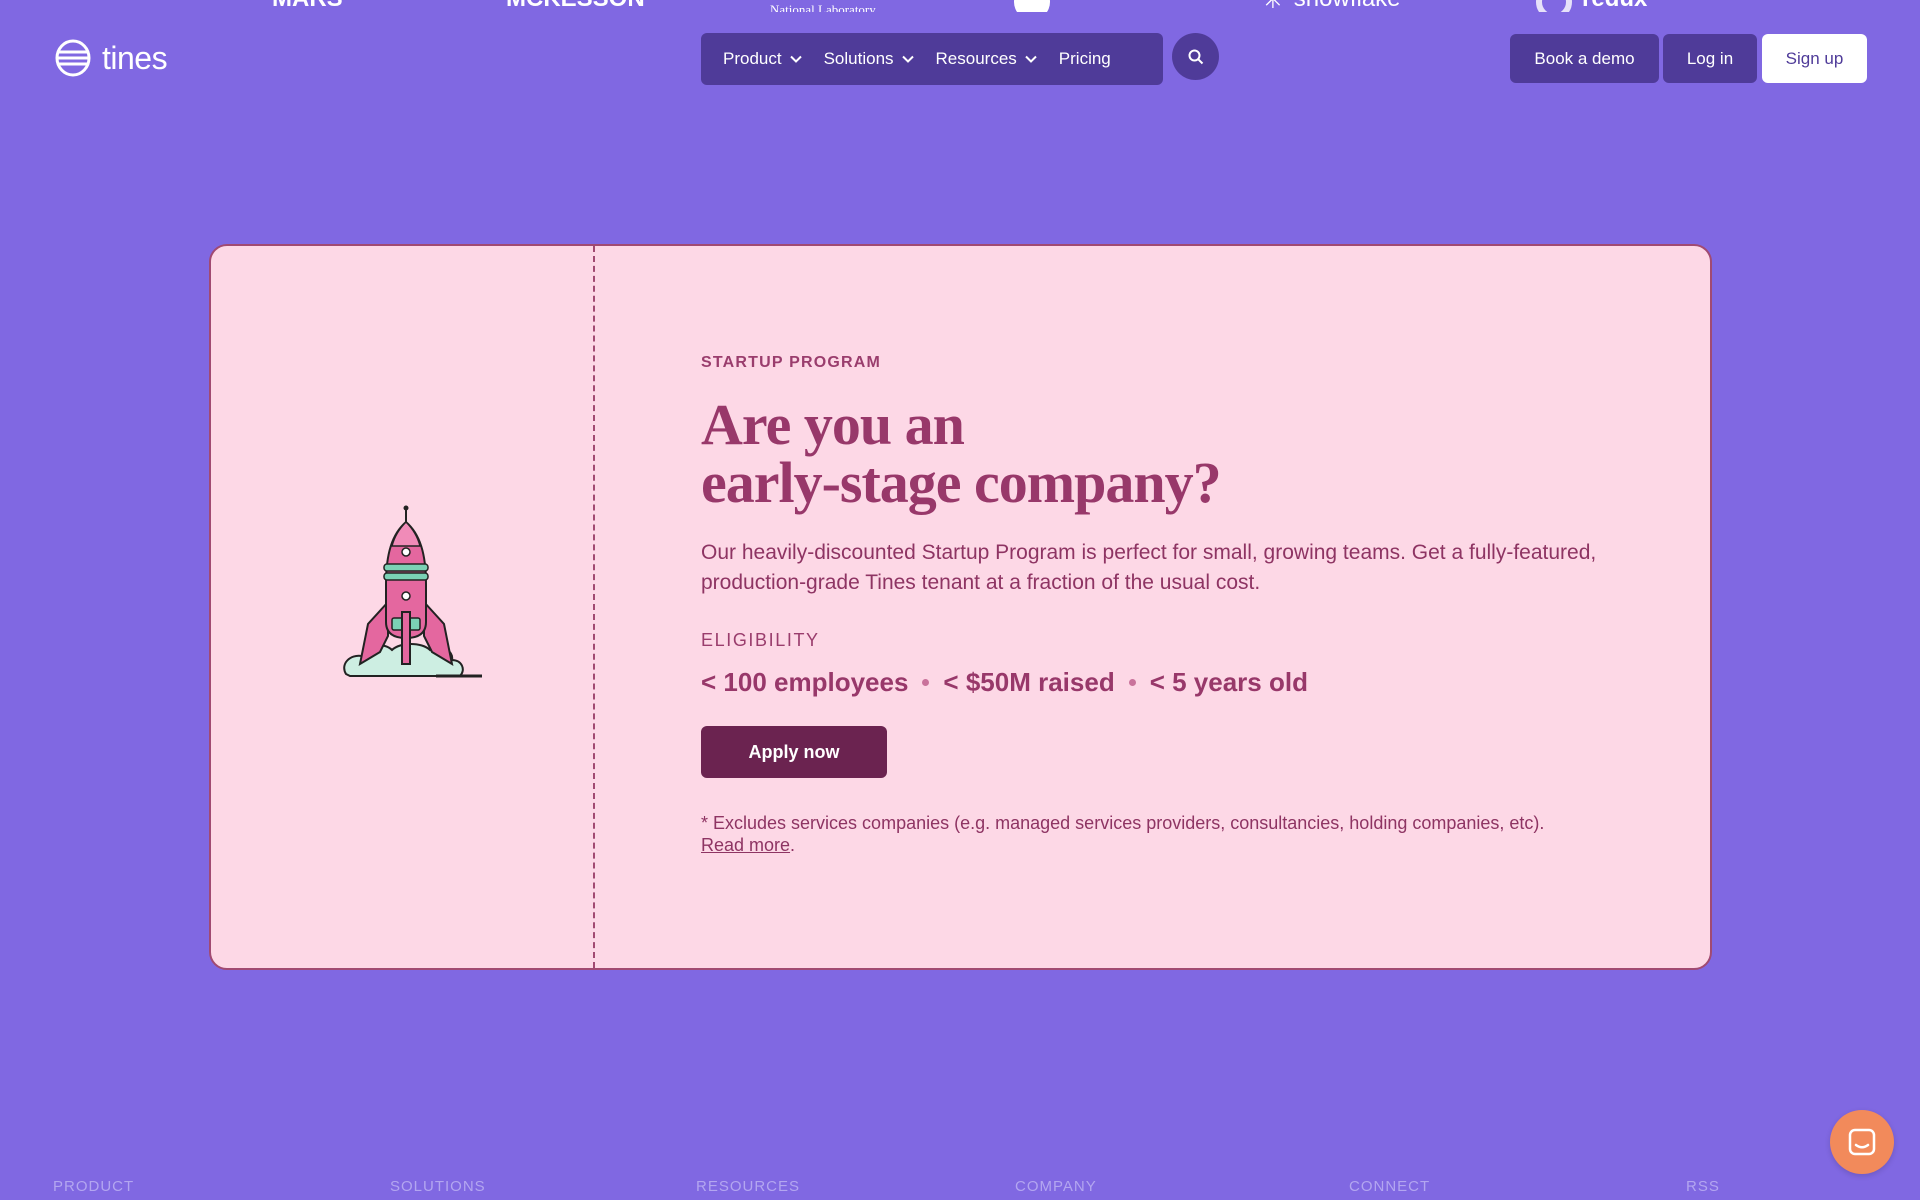  I want to click on logo-round-mark, so click(1032, 6).